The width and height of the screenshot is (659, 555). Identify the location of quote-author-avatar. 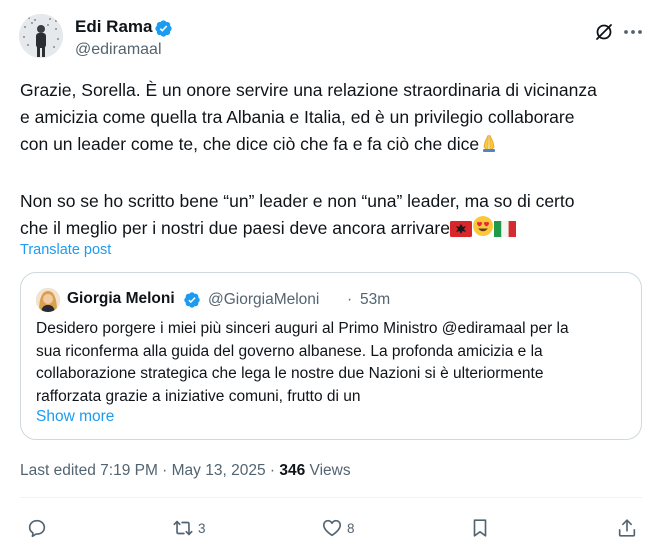
(48, 300).